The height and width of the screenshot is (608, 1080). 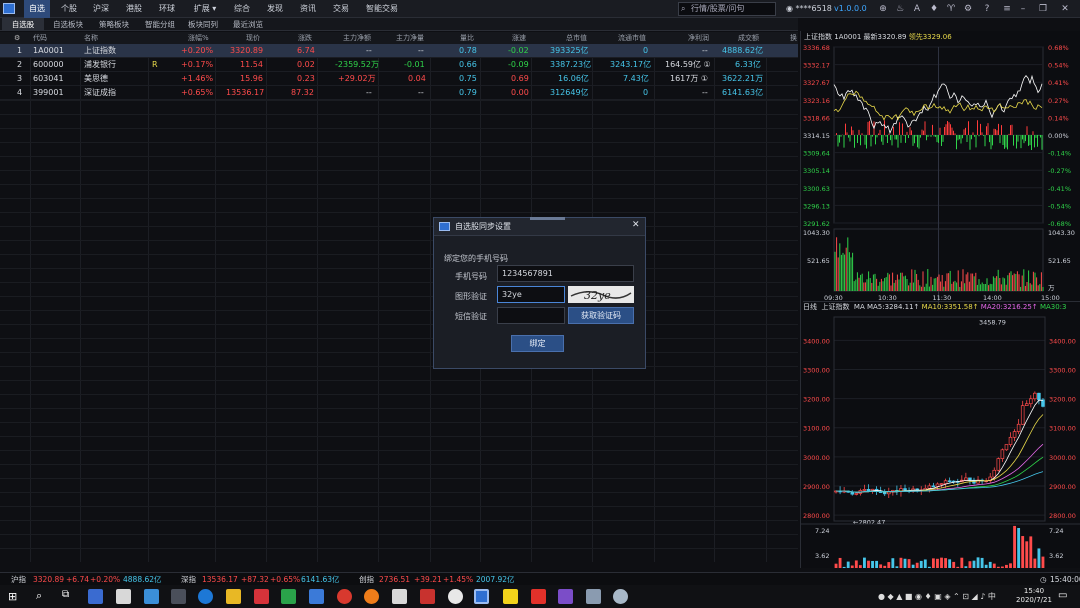 I want to click on col-vol-ratio: 量比, so click(x=467, y=38).